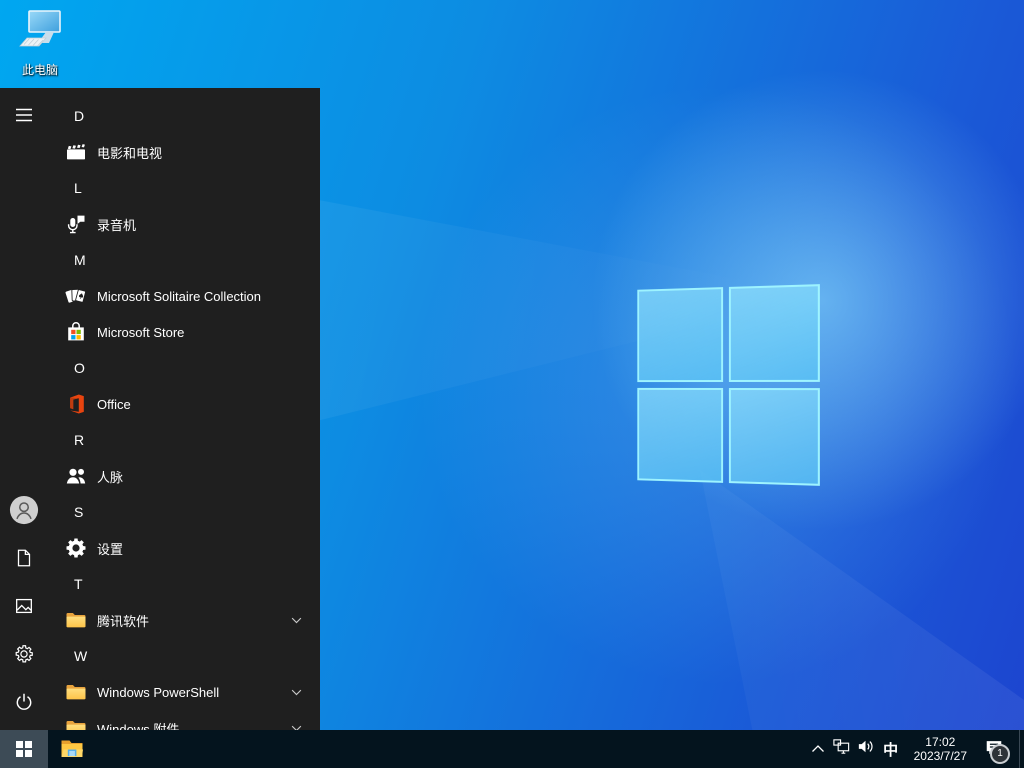  I want to click on section-letter: R, so click(79, 440).